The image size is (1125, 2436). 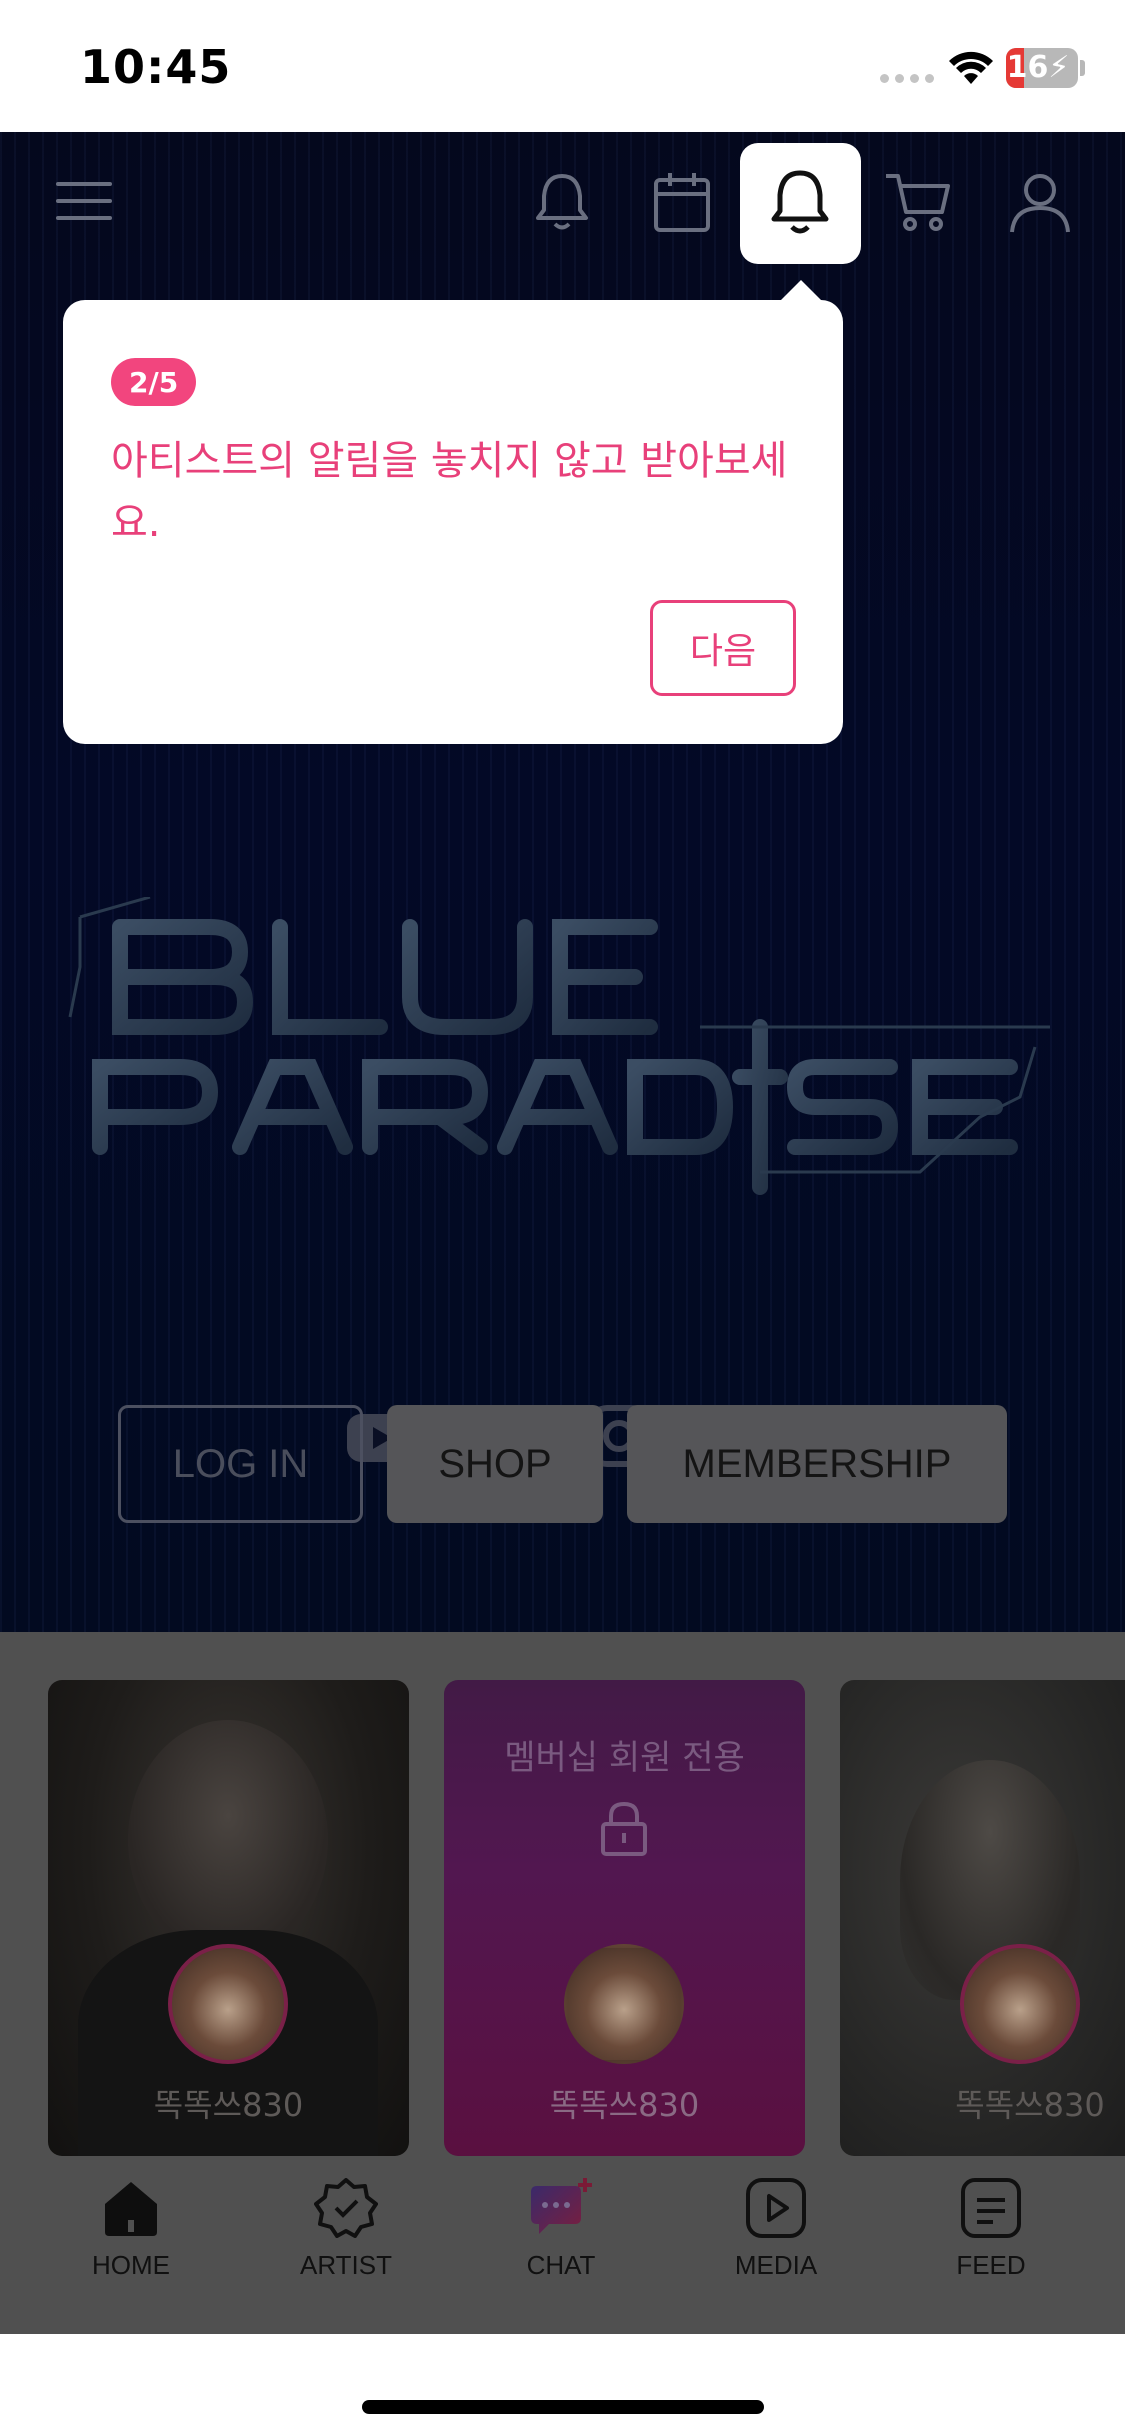 What do you see at coordinates (131, 2243) in the screenshot?
I see `tab-home: HOME` at bounding box center [131, 2243].